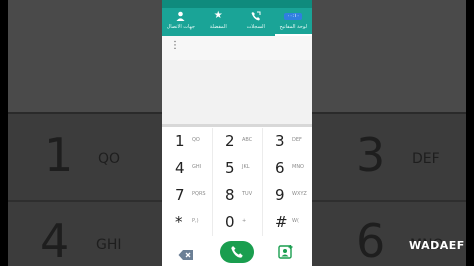  What do you see at coordinates (187, 222) in the screenshot?
I see `key-star: * P,)` at bounding box center [187, 222].